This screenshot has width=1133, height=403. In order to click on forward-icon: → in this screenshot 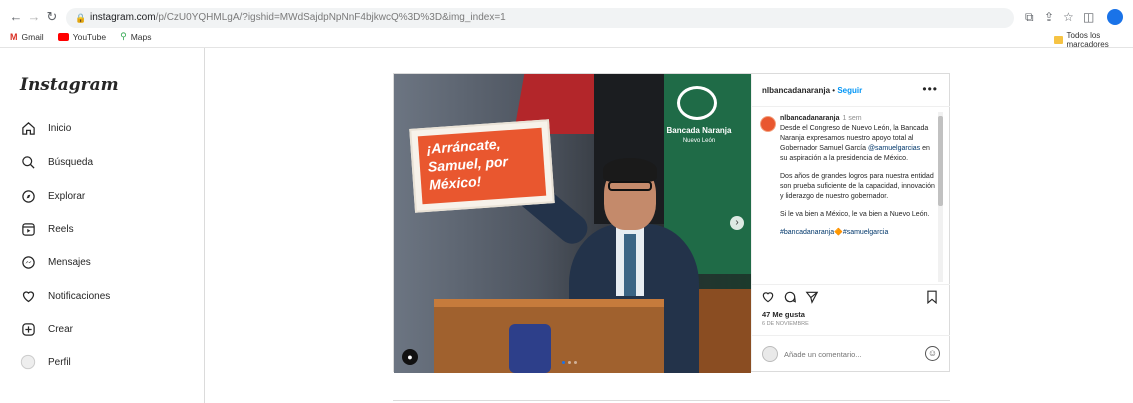, I will do `click(34, 17)`.